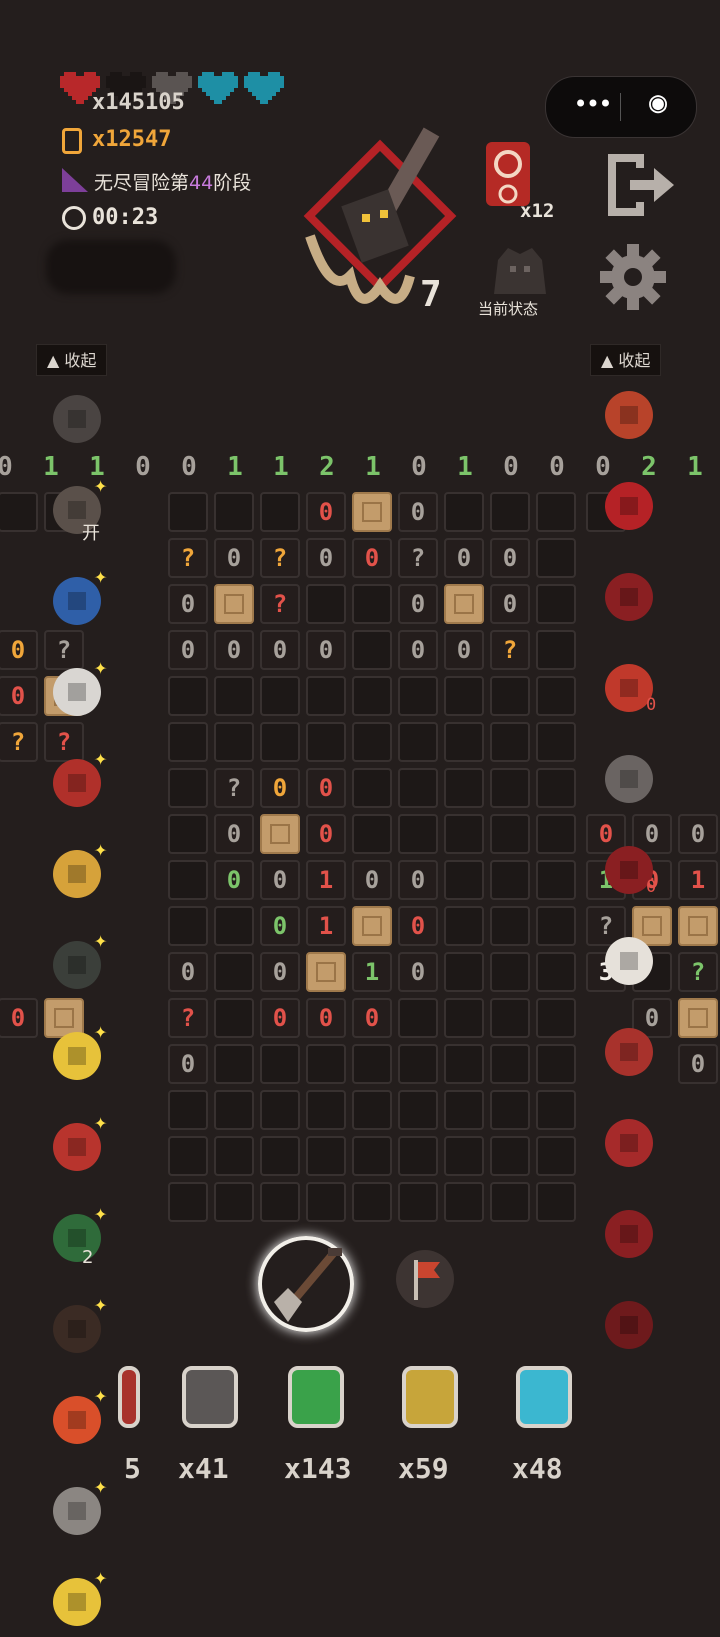 This screenshot has height=1637, width=720. I want to click on revealed-cell: 1, so click(698, 880).